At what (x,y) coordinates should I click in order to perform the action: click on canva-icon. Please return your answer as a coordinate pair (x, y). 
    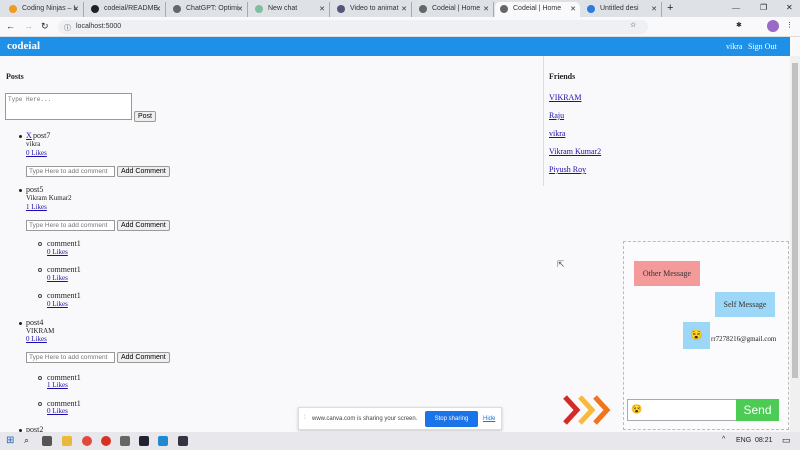
    Looking at the image, I should click on (591, 9).